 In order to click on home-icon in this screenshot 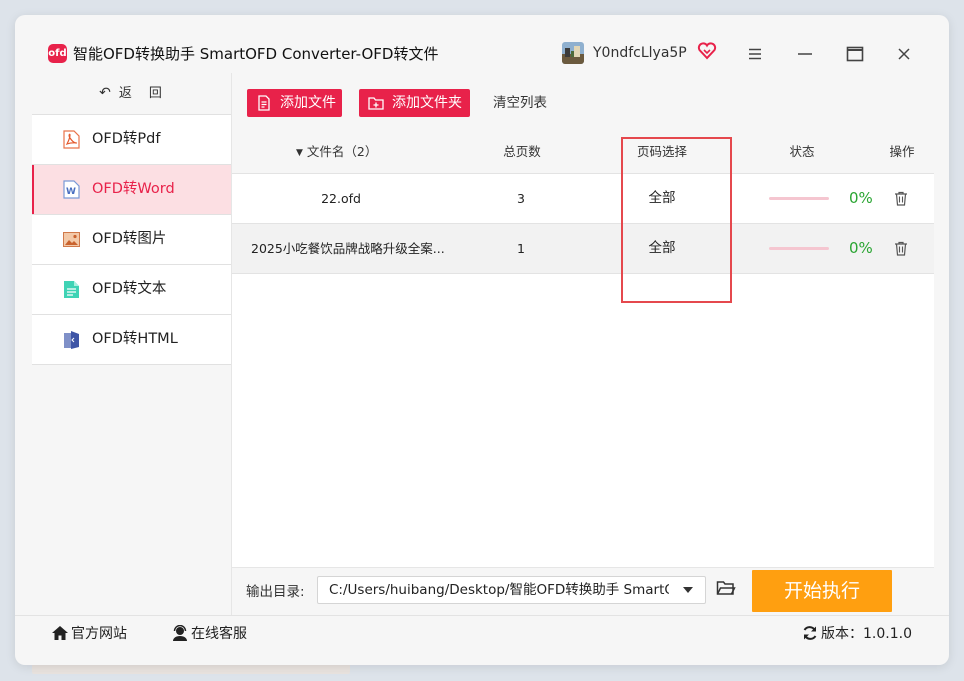, I will do `click(60, 633)`.